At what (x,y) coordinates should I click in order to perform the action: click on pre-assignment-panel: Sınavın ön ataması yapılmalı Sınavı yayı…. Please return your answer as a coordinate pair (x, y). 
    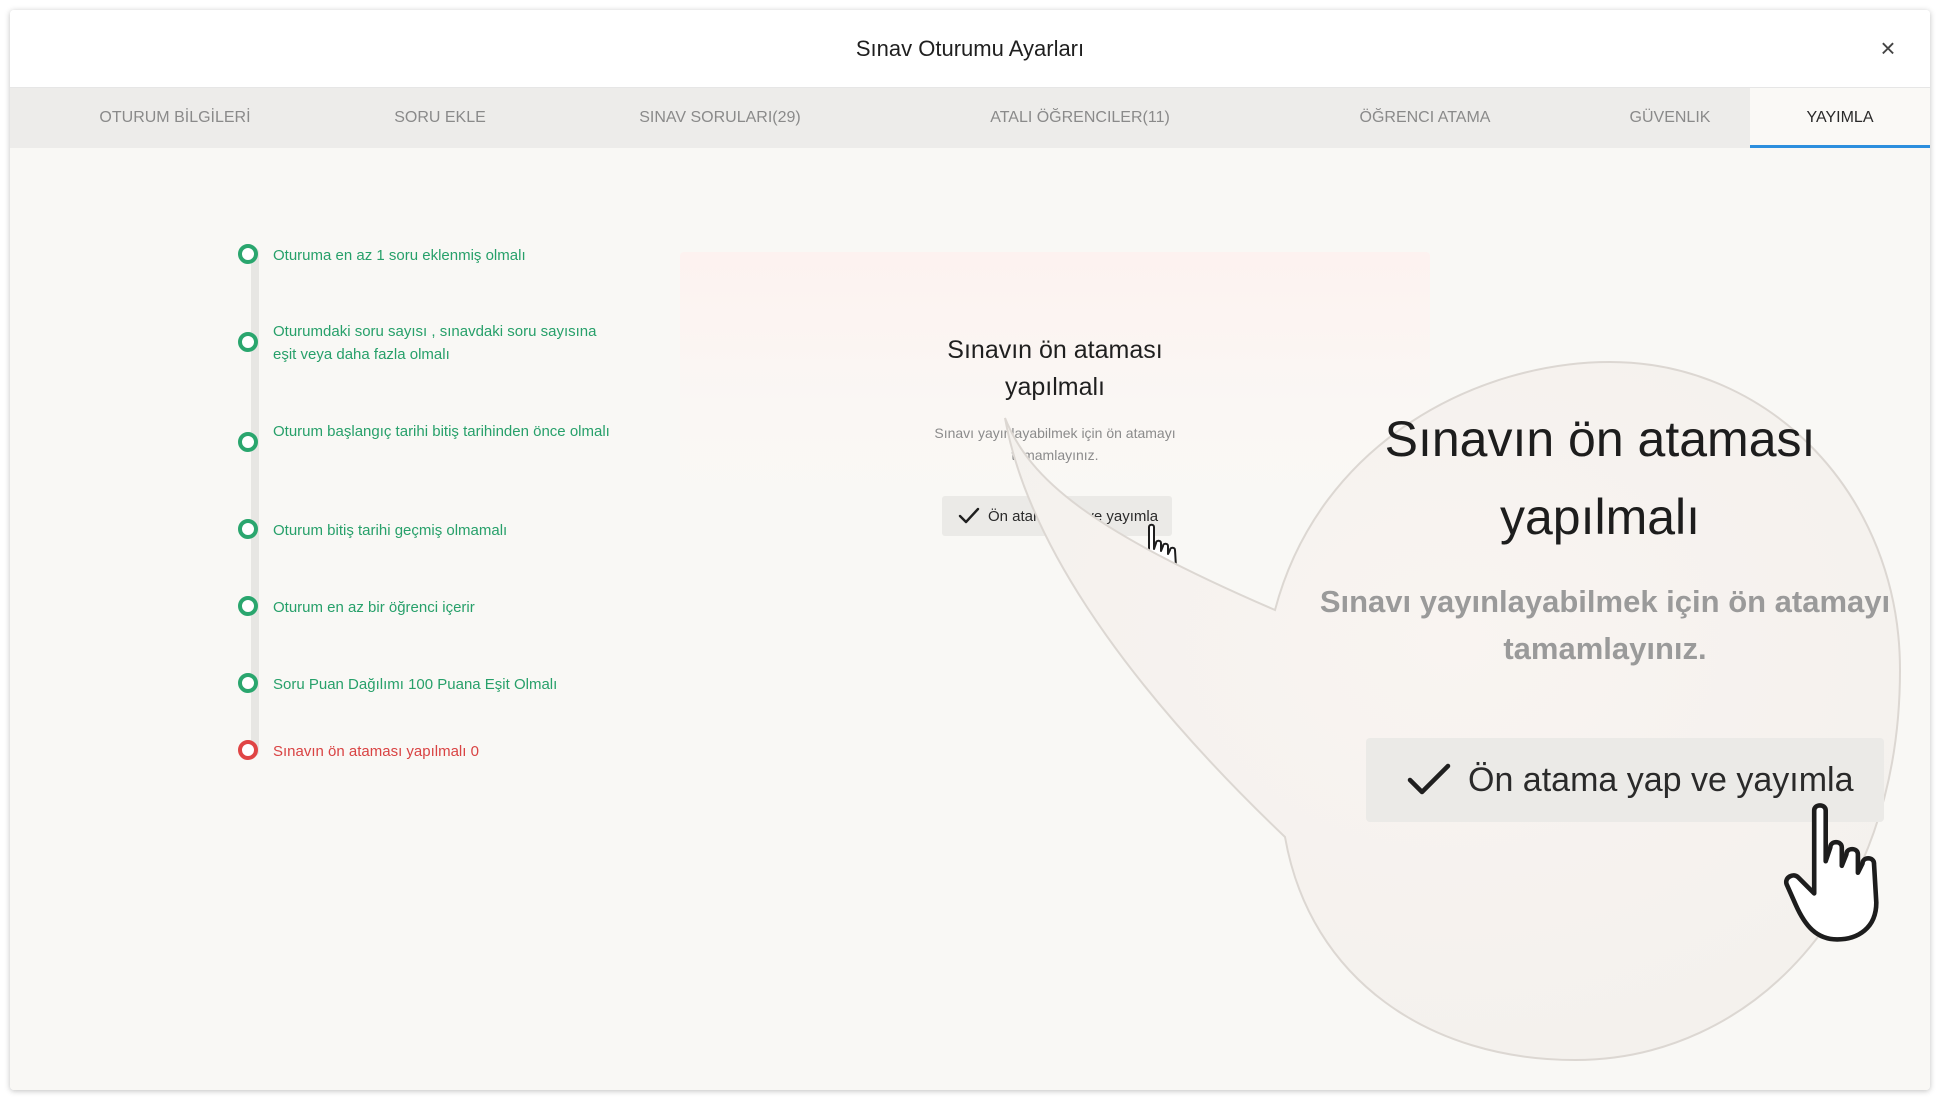
    Looking at the image, I should click on (1055, 382).